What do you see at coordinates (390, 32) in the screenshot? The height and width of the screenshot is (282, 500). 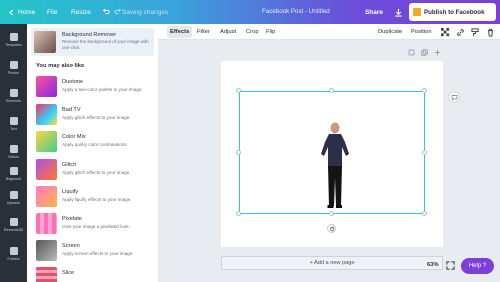 I see `duplicate-button: Duplicate` at bounding box center [390, 32].